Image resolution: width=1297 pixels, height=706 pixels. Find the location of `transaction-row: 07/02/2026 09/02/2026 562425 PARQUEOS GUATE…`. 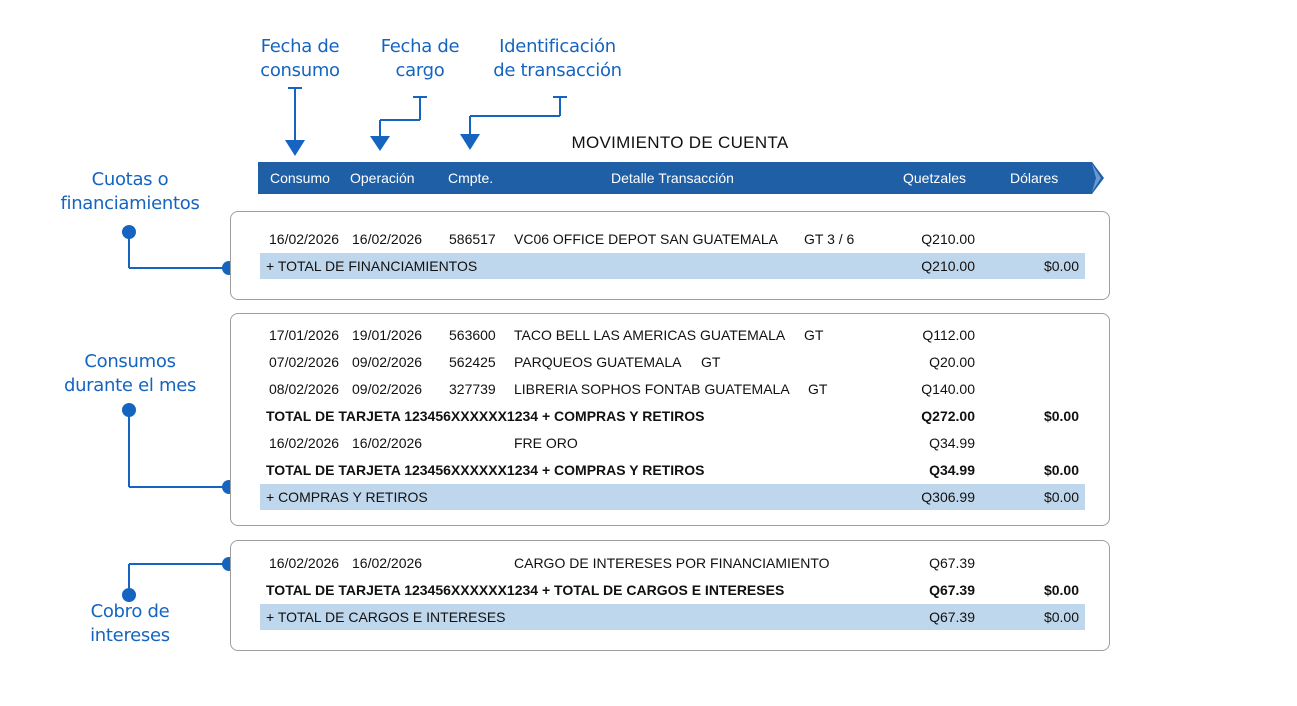

transaction-row: 07/02/2026 09/02/2026 562425 PARQUEOS GUATE… is located at coordinates (670, 362).